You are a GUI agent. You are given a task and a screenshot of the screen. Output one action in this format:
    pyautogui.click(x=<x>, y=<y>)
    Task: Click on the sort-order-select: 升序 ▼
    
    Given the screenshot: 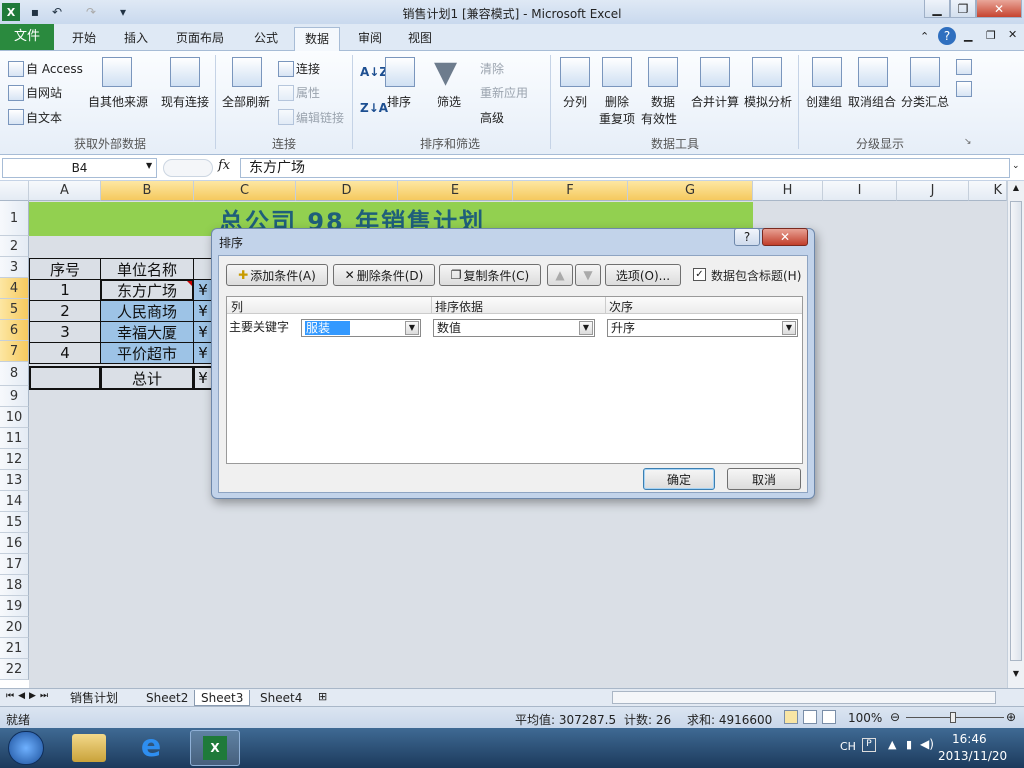 What is the action you would take?
    pyautogui.click(x=702, y=328)
    